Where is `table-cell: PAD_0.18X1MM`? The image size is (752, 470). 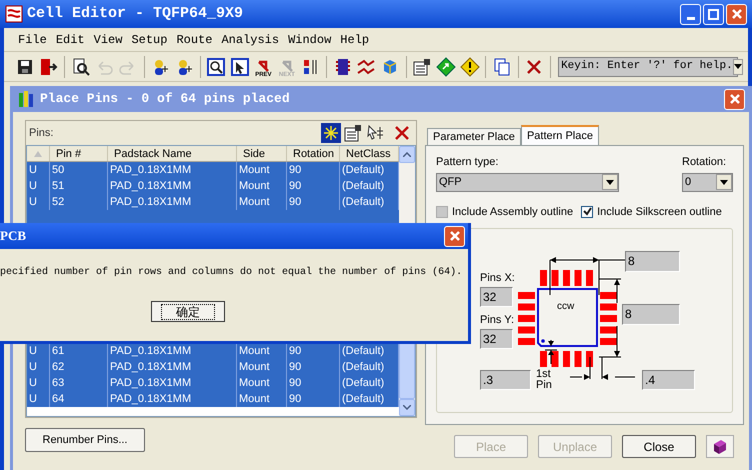
table-cell: PAD_0.18X1MM is located at coordinates (172, 399).